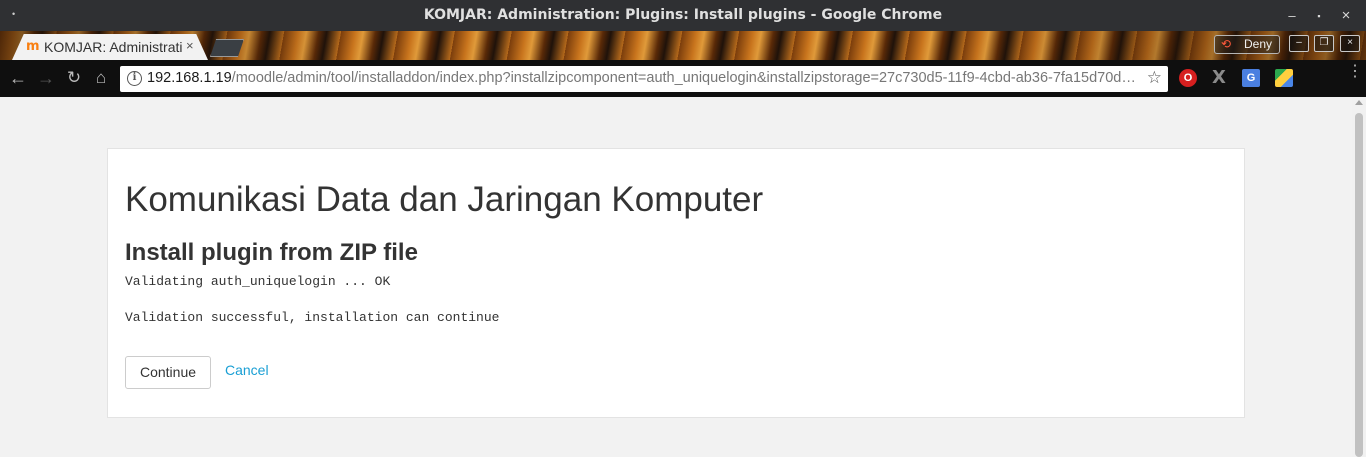 Image resolution: width=1366 pixels, height=457 pixels. Describe the element at coordinates (1284, 78) in the screenshot. I see `google-drive-icon` at that location.